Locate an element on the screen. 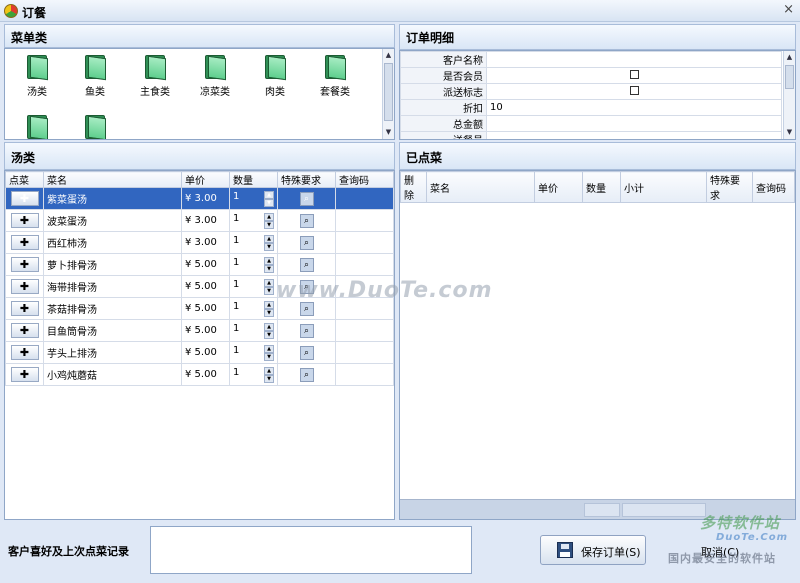  folder-fish: 鱼类 is located at coordinates (95, 81).